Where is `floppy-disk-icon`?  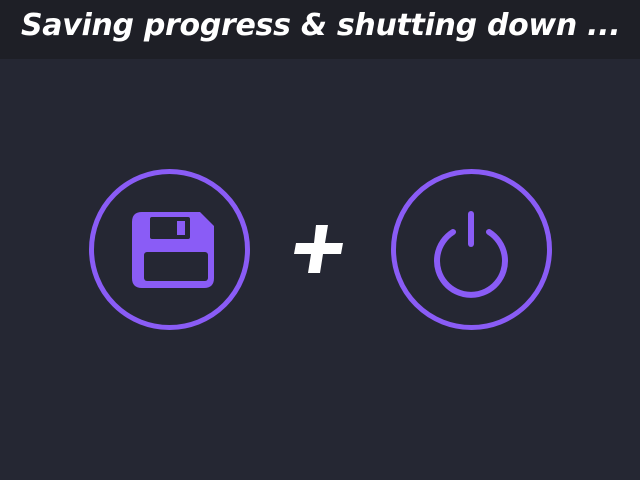
floppy-disk-icon is located at coordinates (173, 250).